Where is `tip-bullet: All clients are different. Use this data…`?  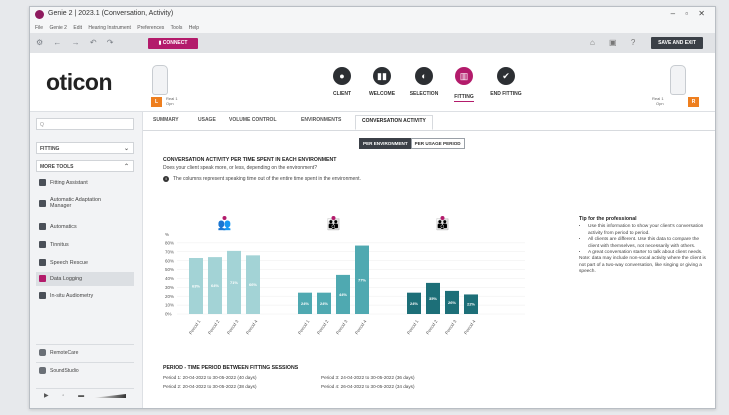 tip-bullet: All clients are different. Use this data… is located at coordinates (648, 243).